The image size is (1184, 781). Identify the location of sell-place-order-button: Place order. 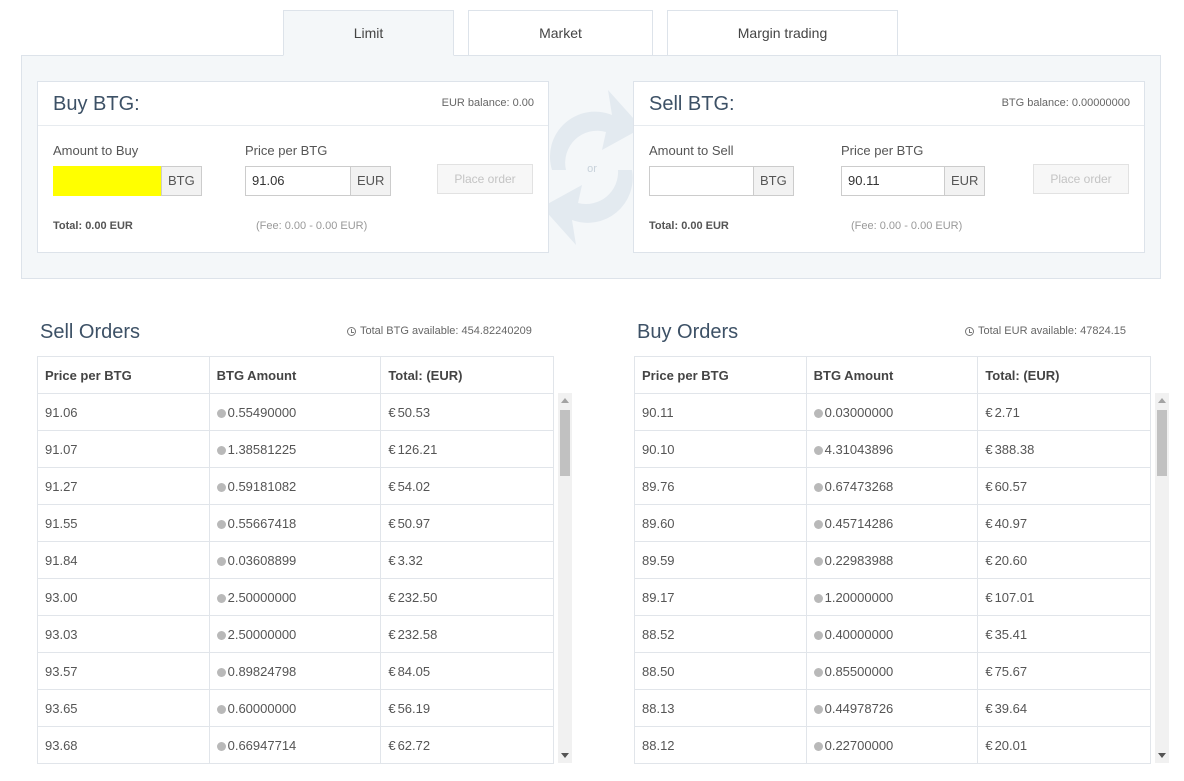
(1081, 179).